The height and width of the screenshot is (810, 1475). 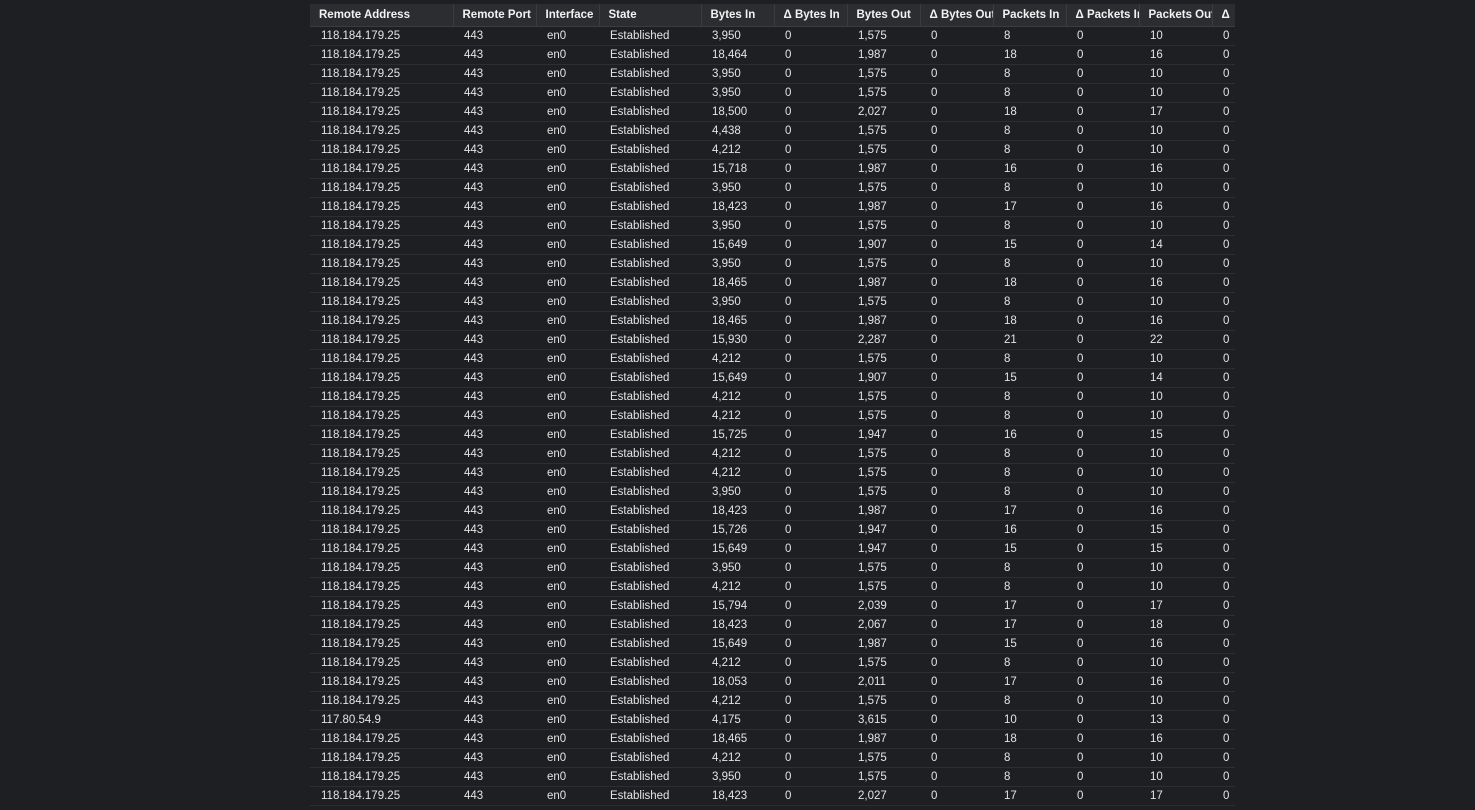 What do you see at coordinates (650, 15) in the screenshot?
I see `column-header-state: State` at bounding box center [650, 15].